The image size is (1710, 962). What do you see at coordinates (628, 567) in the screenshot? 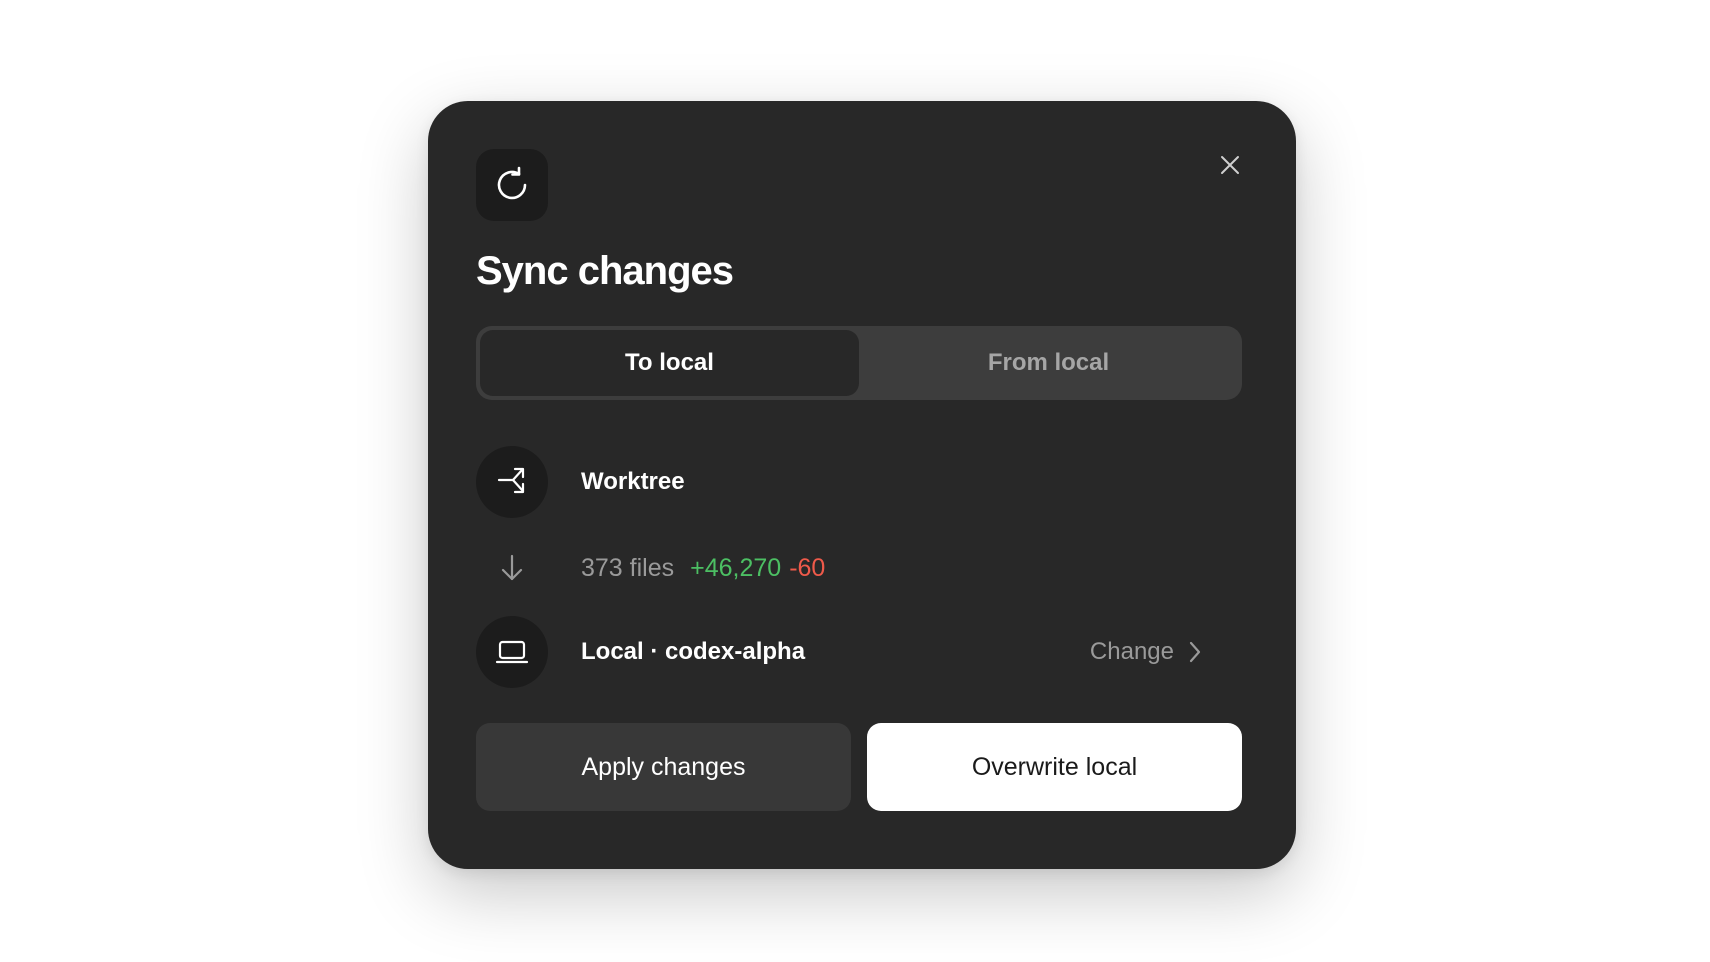
I see `files-count: 373 files` at bounding box center [628, 567].